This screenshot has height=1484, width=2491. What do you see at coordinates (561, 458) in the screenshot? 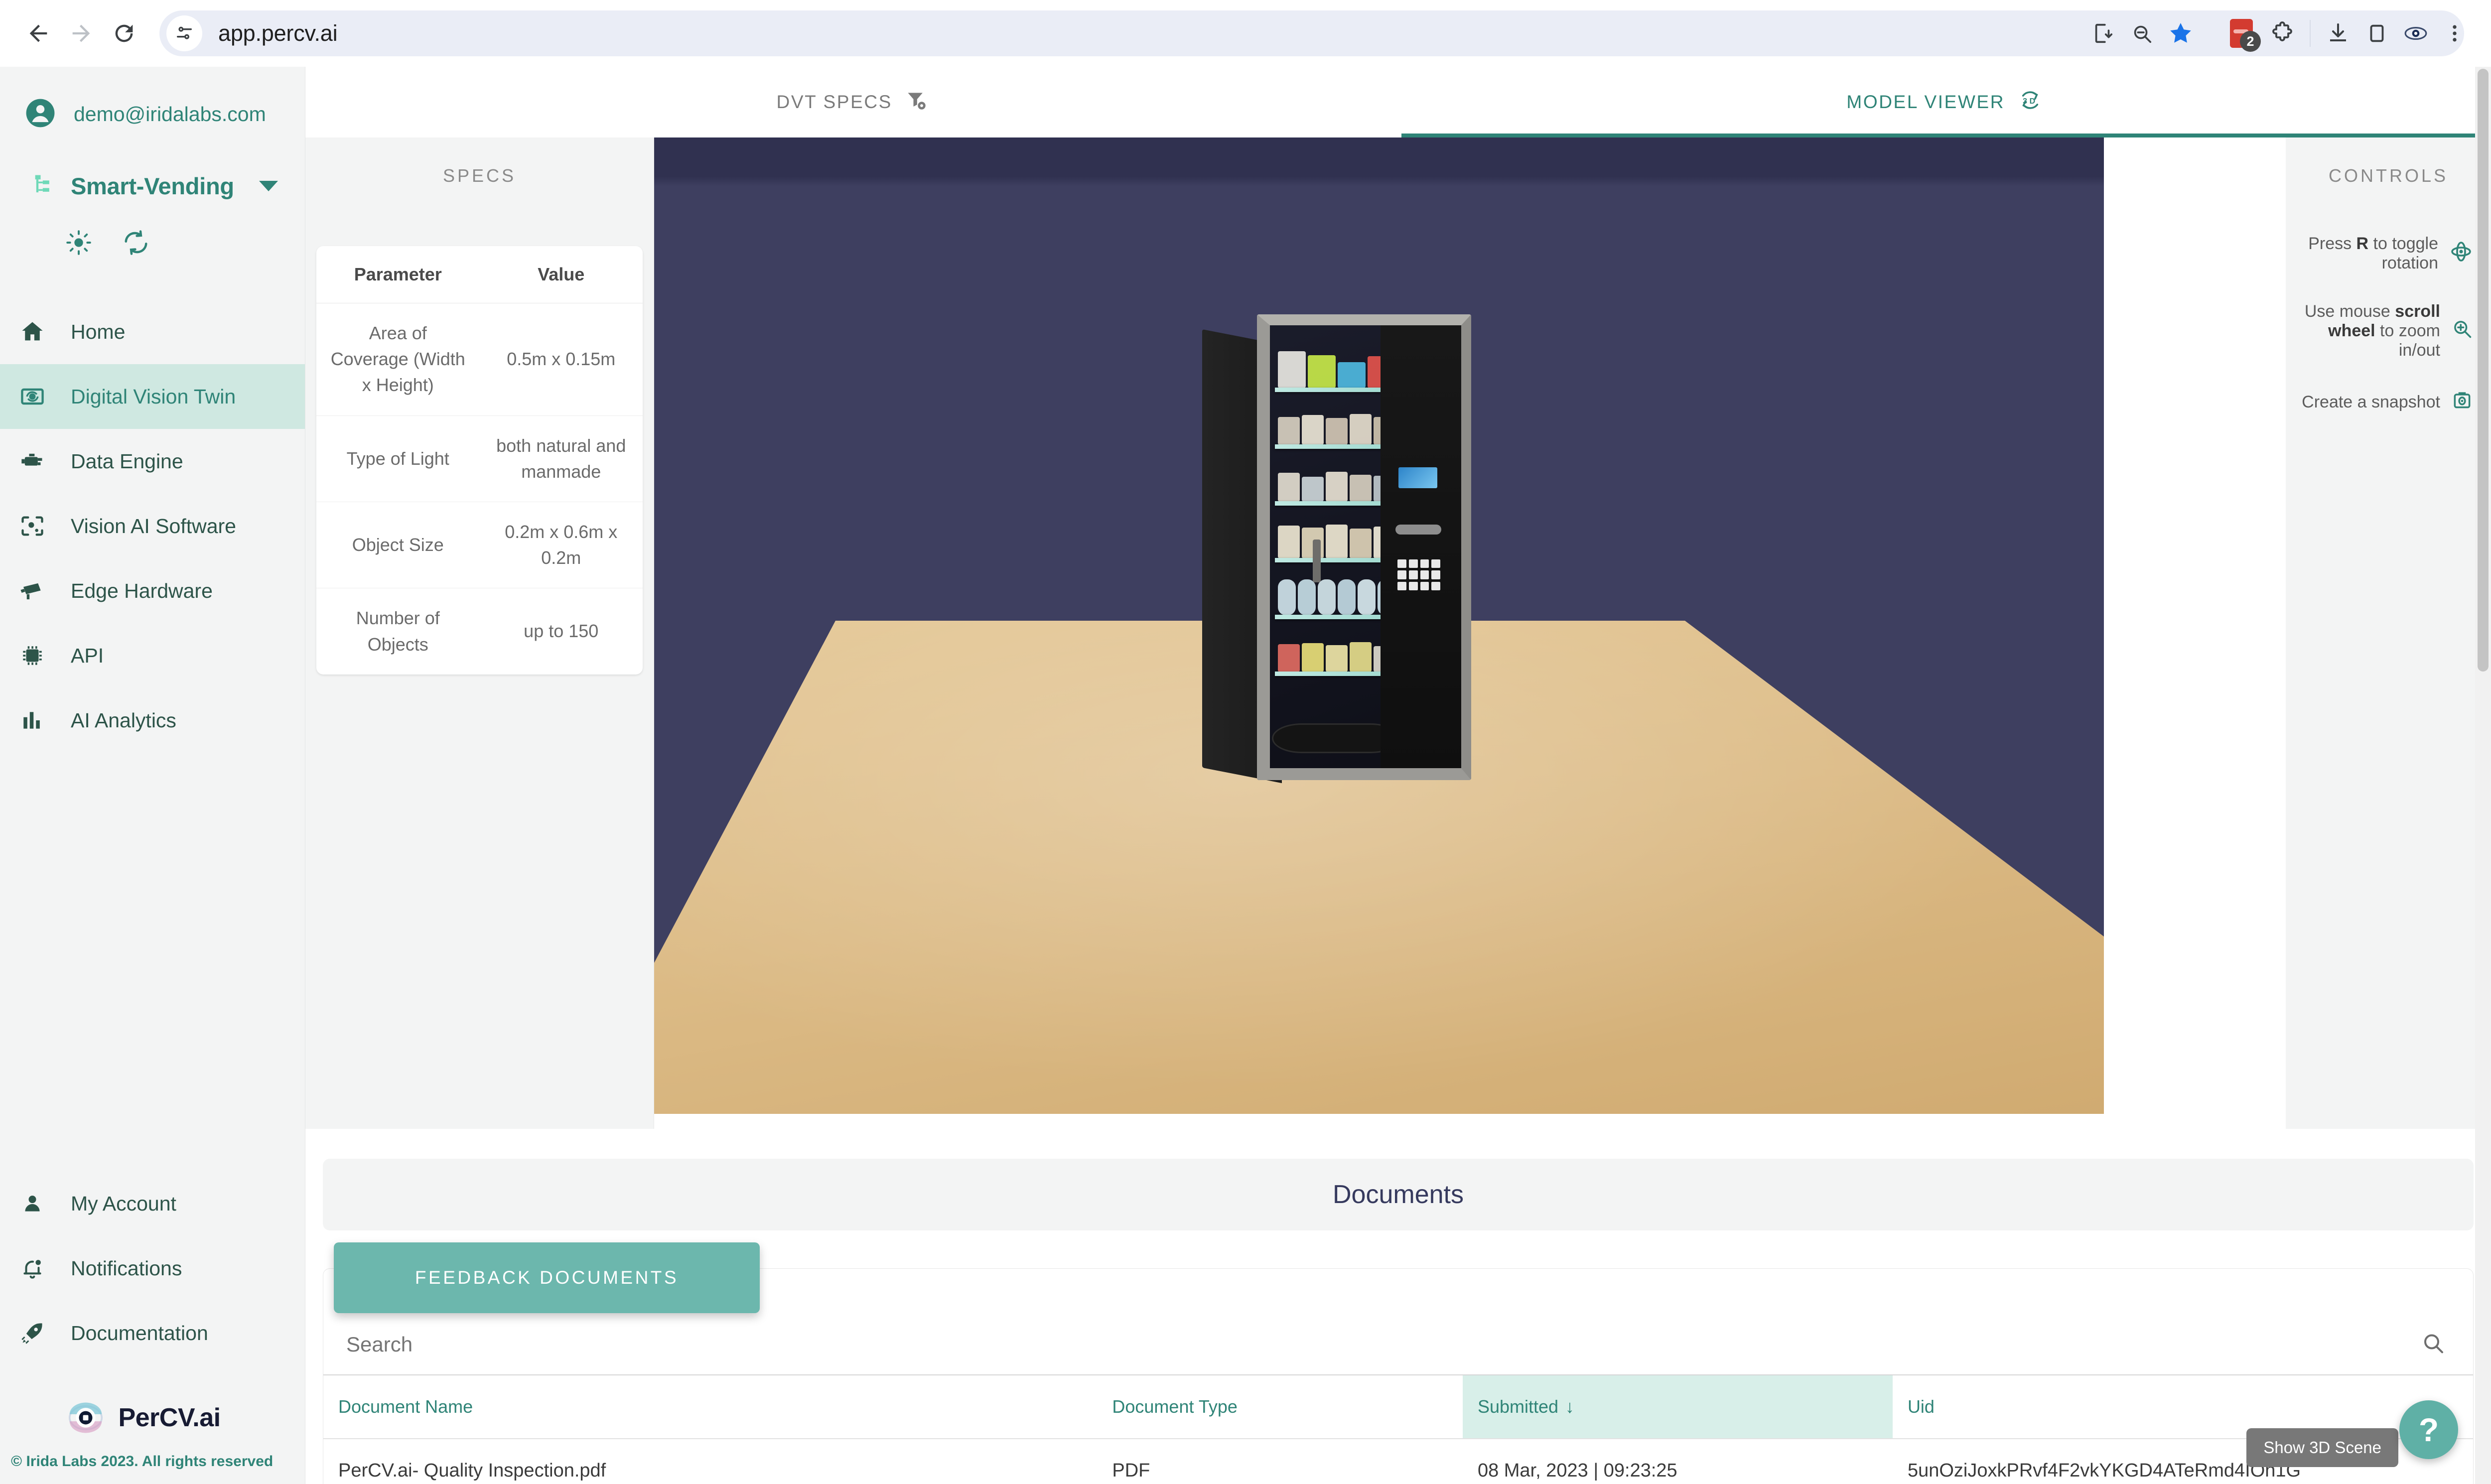
I see `specs-value: both natural and manmade` at bounding box center [561, 458].